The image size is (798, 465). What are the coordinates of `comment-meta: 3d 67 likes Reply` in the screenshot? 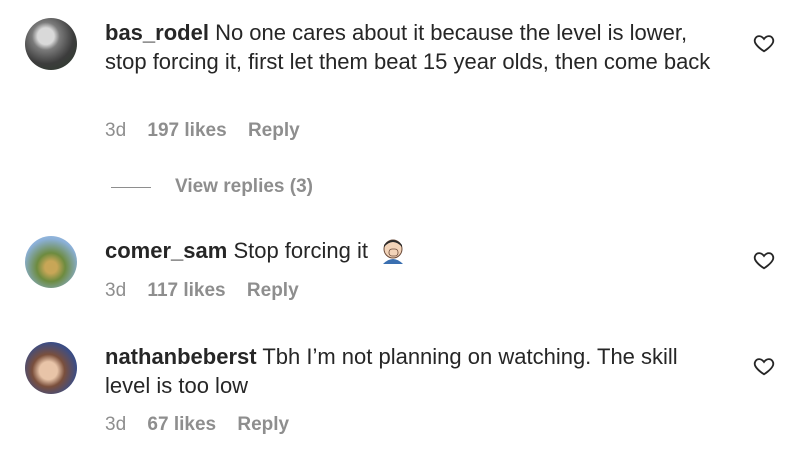 It's located at (205, 425).